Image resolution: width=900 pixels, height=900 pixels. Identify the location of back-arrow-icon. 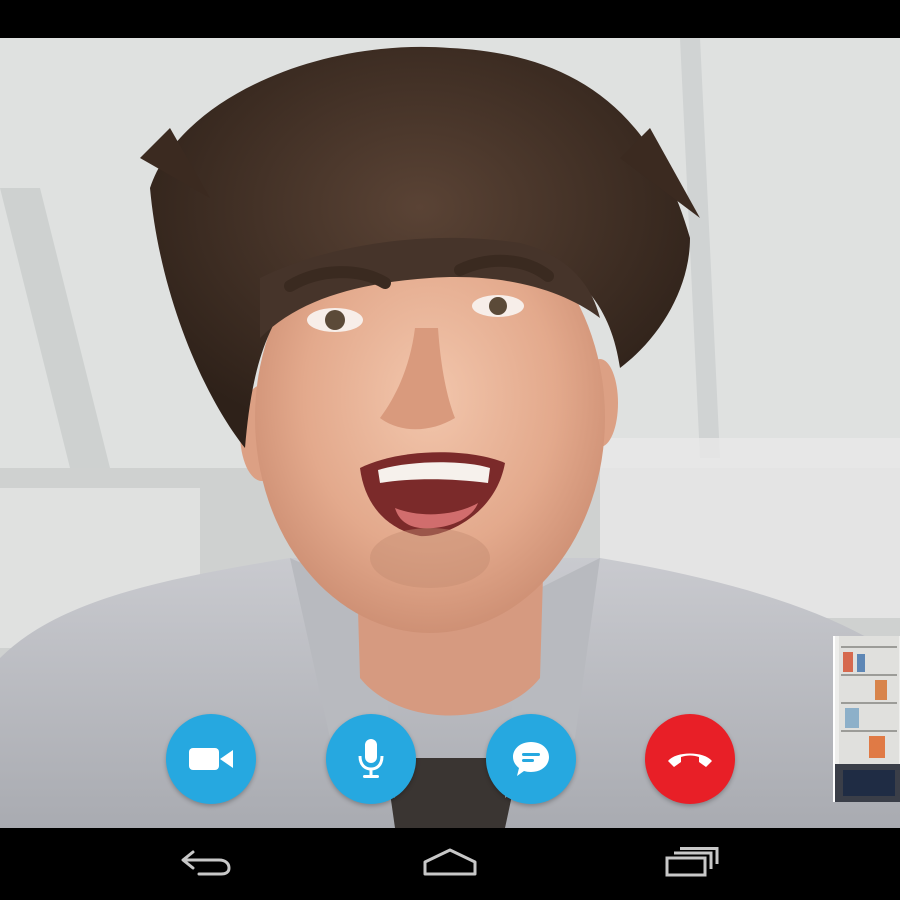
(206, 864).